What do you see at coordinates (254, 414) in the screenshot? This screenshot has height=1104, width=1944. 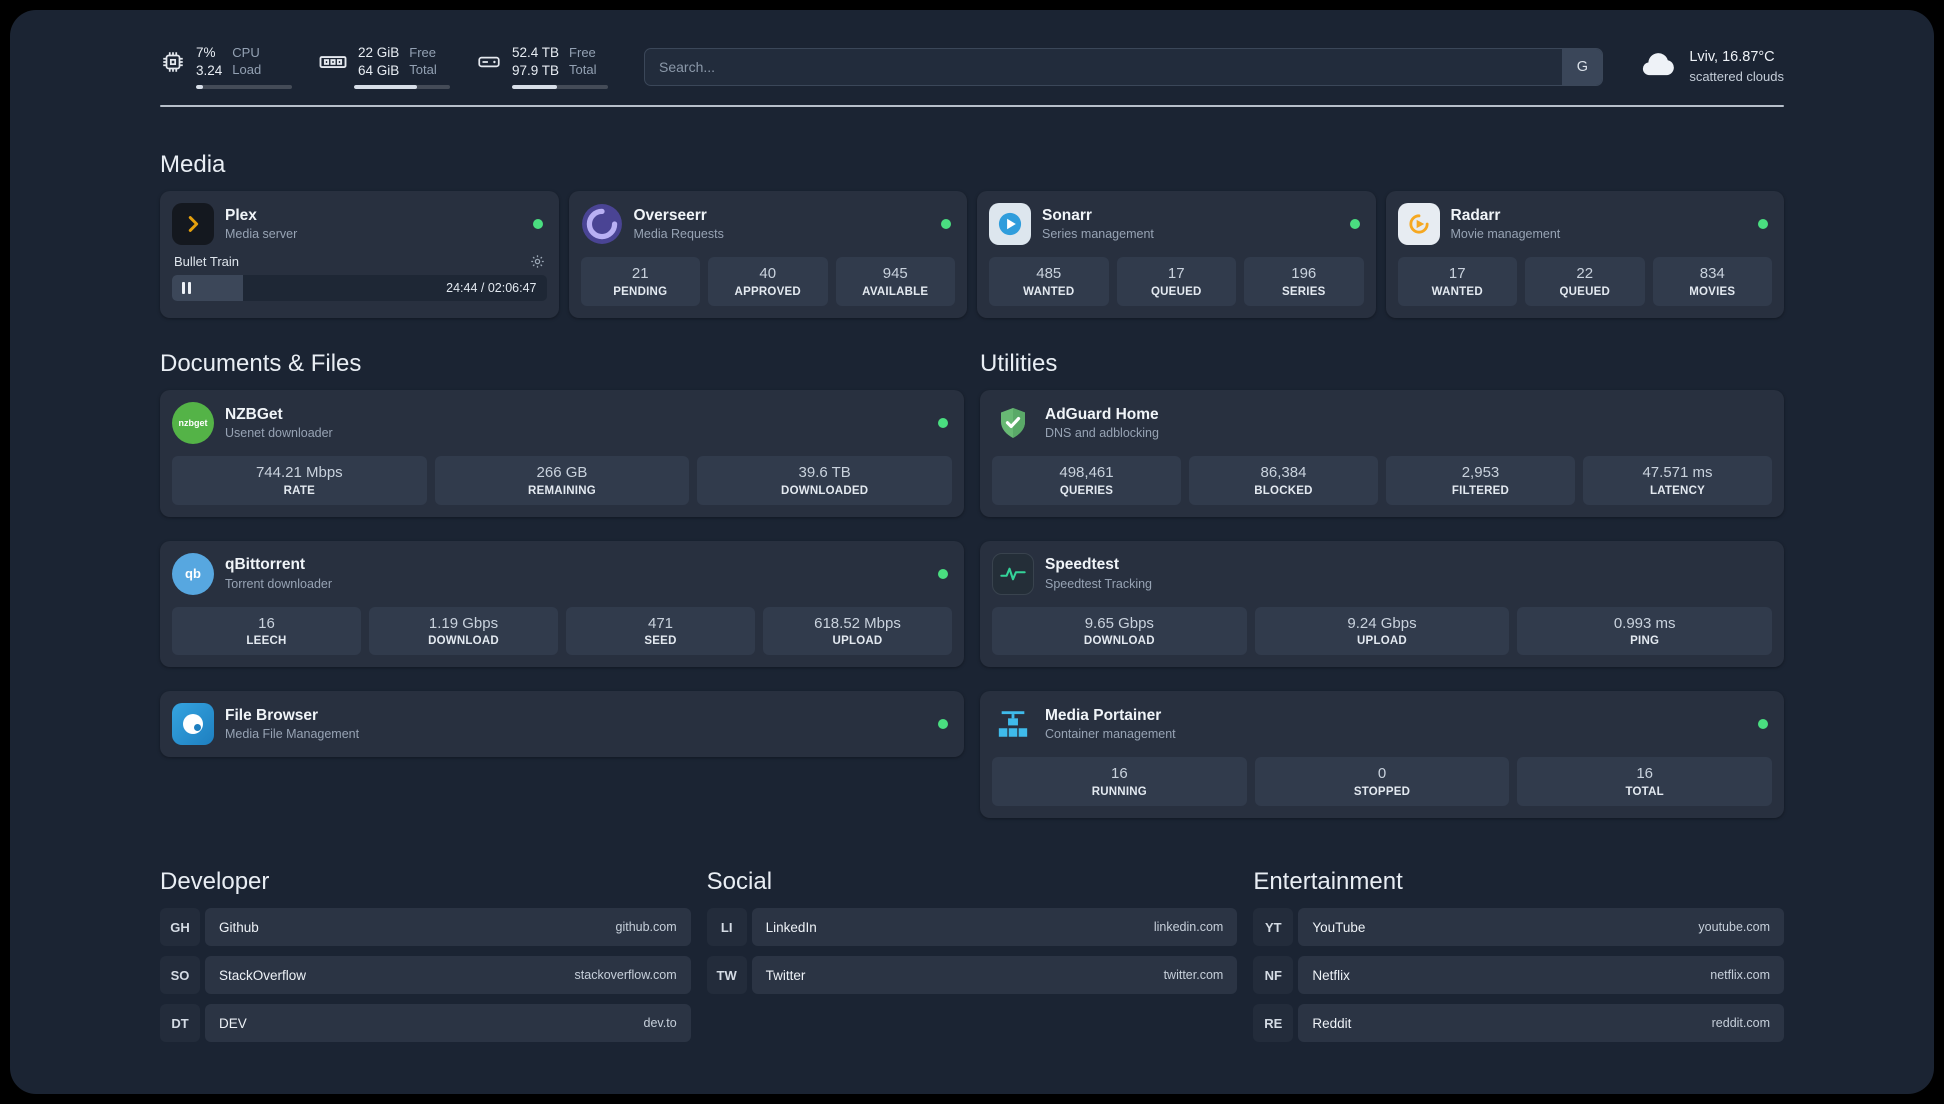 I see `service-name: NZBGet` at bounding box center [254, 414].